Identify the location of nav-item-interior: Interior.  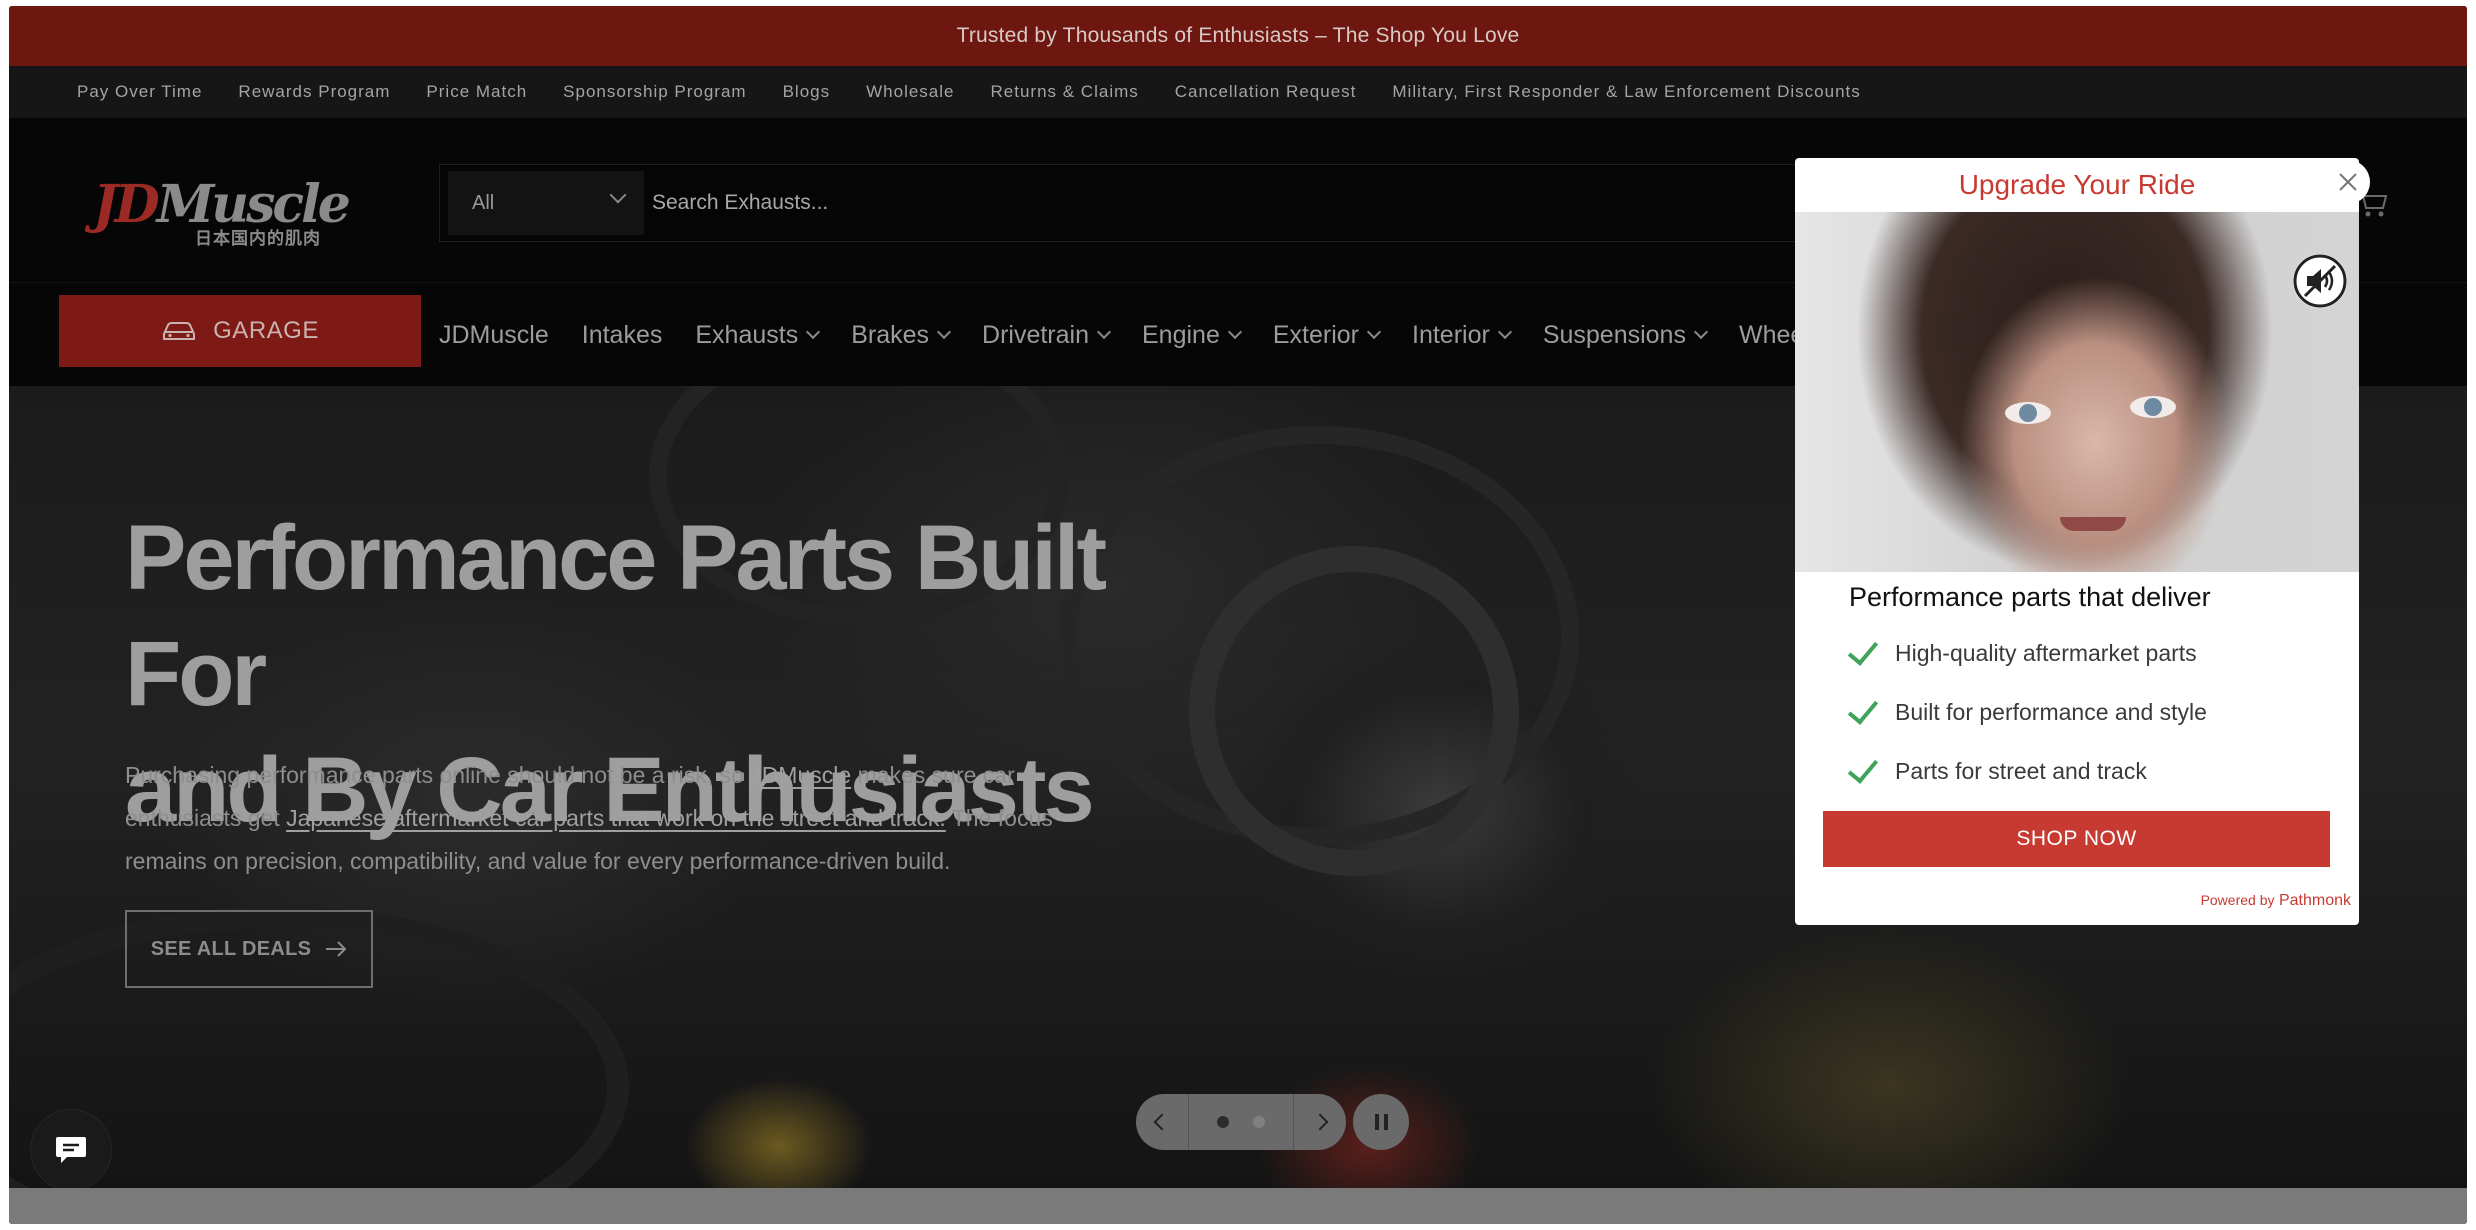
(1462, 335).